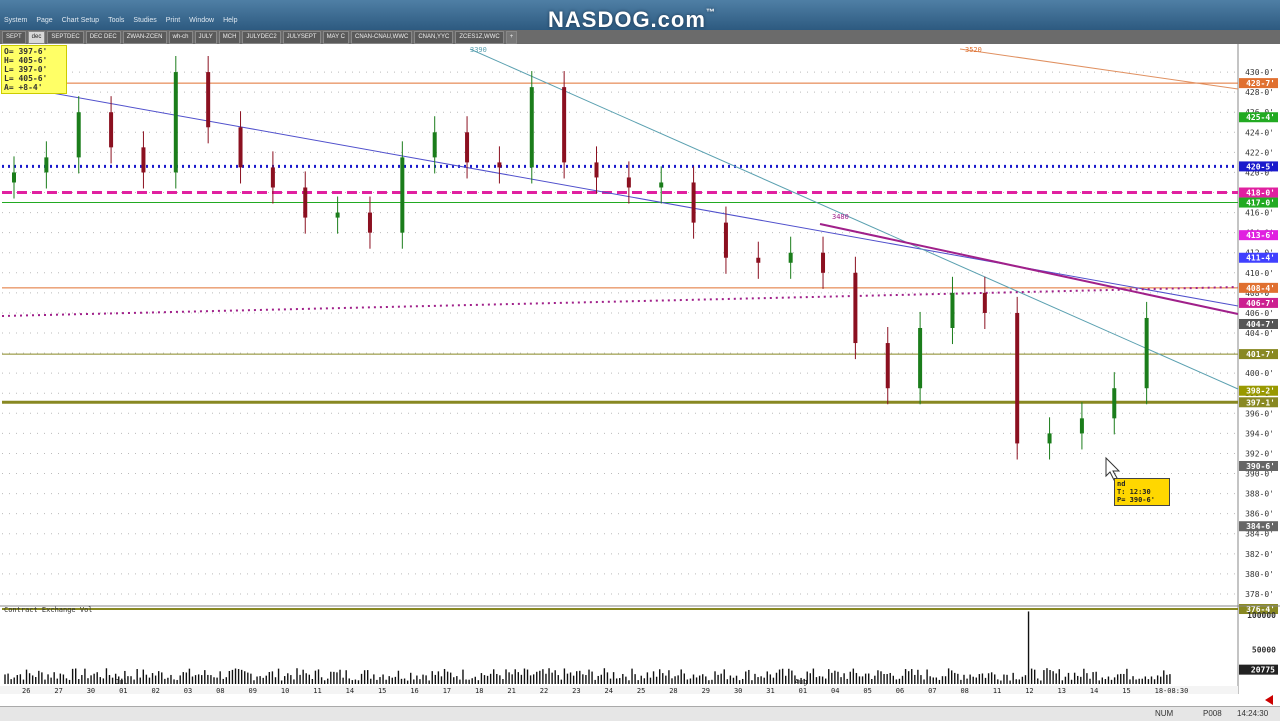 The image size is (1280, 721). Describe the element at coordinates (155, 690) in the screenshot. I see `date-tick-label: 02` at that location.